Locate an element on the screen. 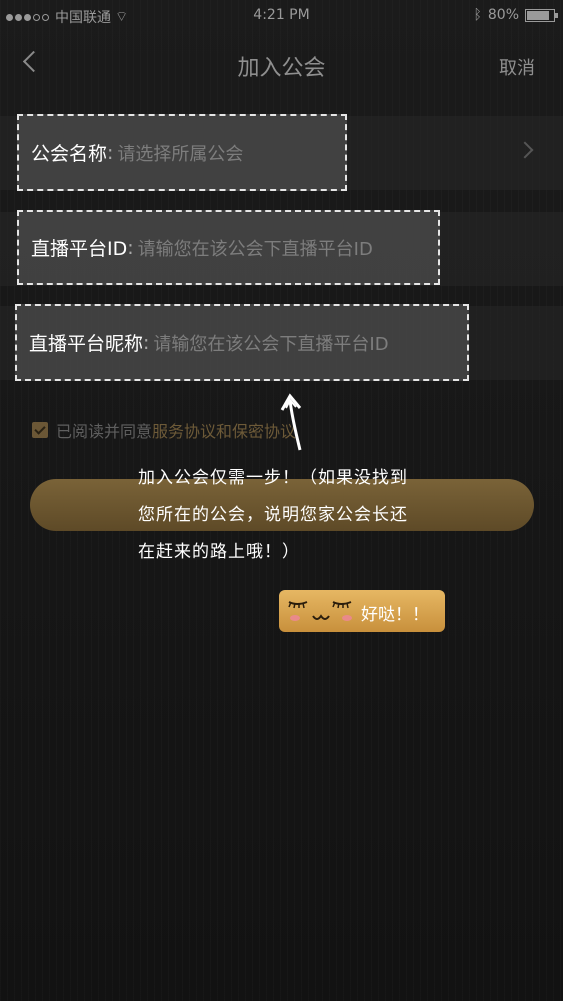 Image resolution: width=563 pixels, height=1001 pixels. ok-badge: 好哒！！ is located at coordinates (362, 611).